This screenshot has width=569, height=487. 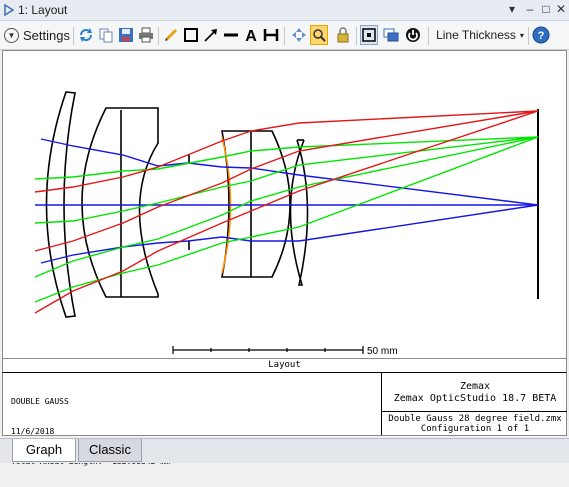 What do you see at coordinates (413, 35) in the screenshot?
I see `power-icon` at bounding box center [413, 35].